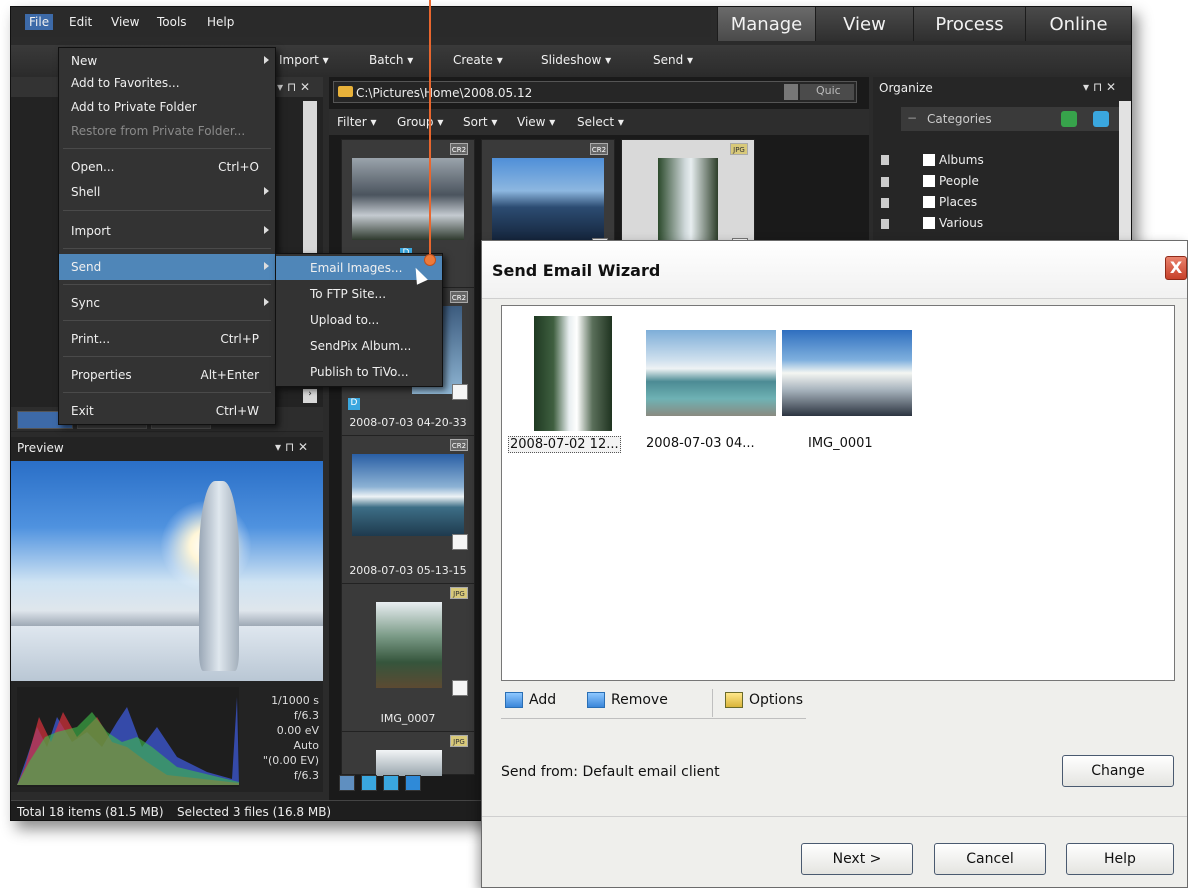  Describe the element at coordinates (125, 22) in the screenshot. I see `menu-view: View` at that location.